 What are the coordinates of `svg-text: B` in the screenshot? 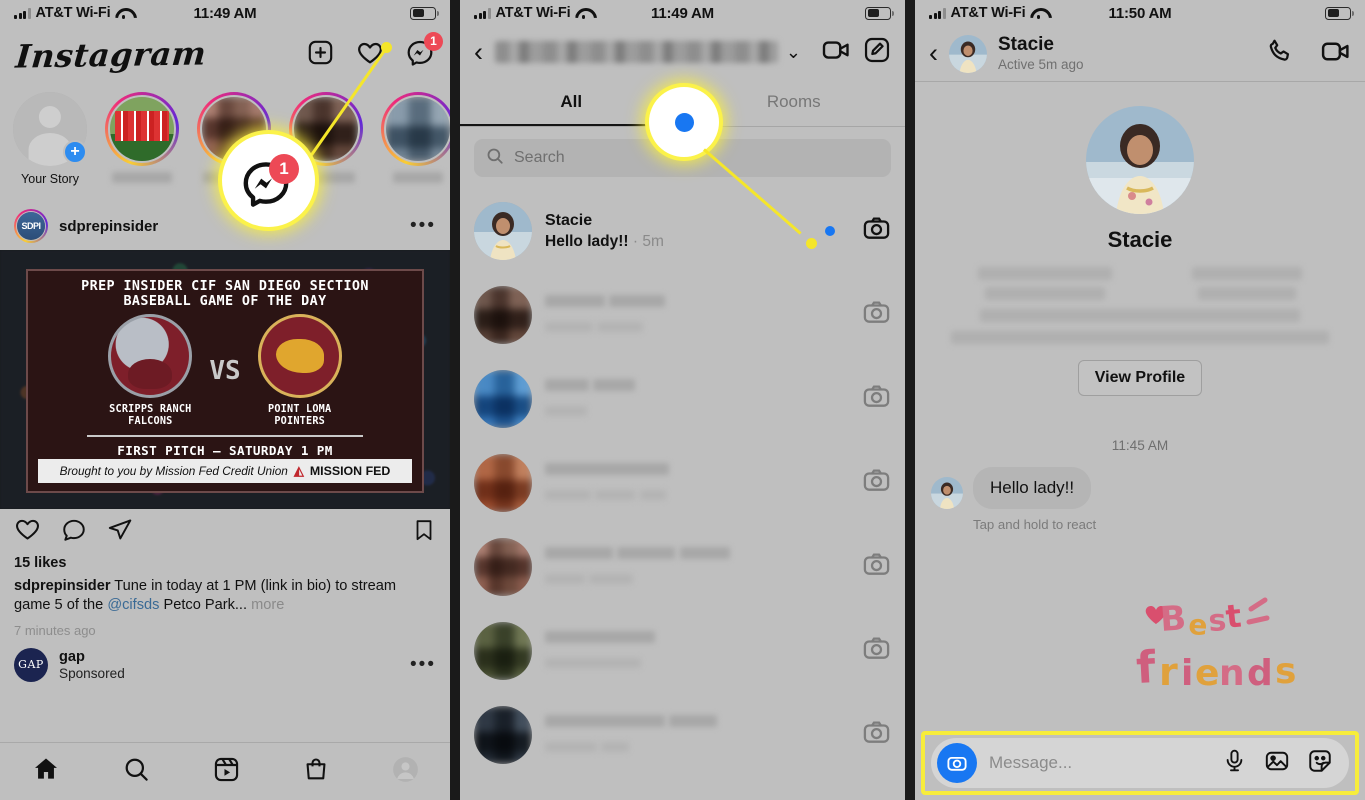 It's located at (1173, 619).